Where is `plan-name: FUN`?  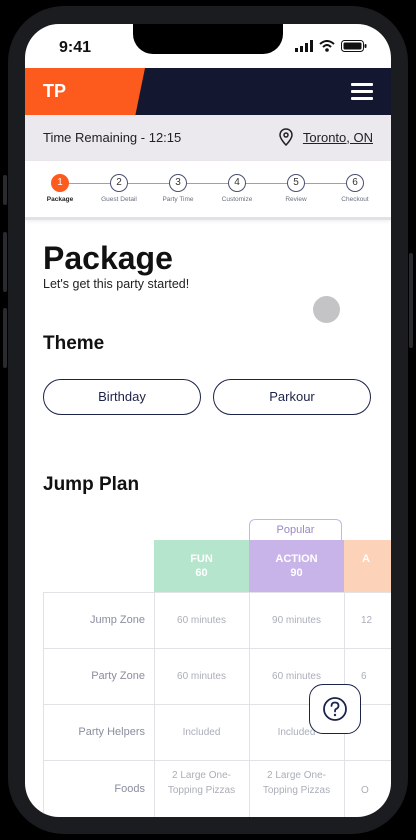
plan-name: FUN is located at coordinates (201, 559).